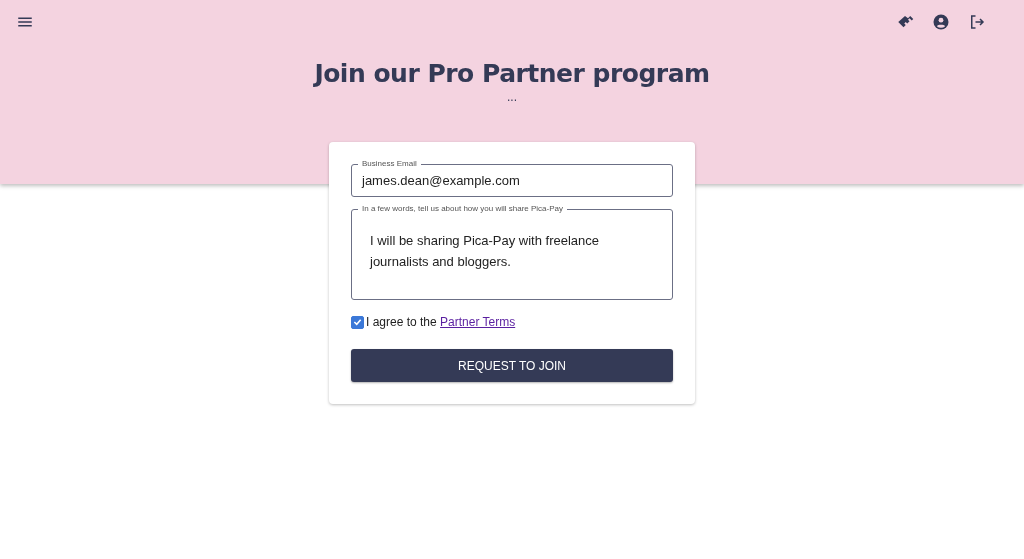 Image resolution: width=1024 pixels, height=559 pixels. I want to click on account-icon, so click(941, 22).